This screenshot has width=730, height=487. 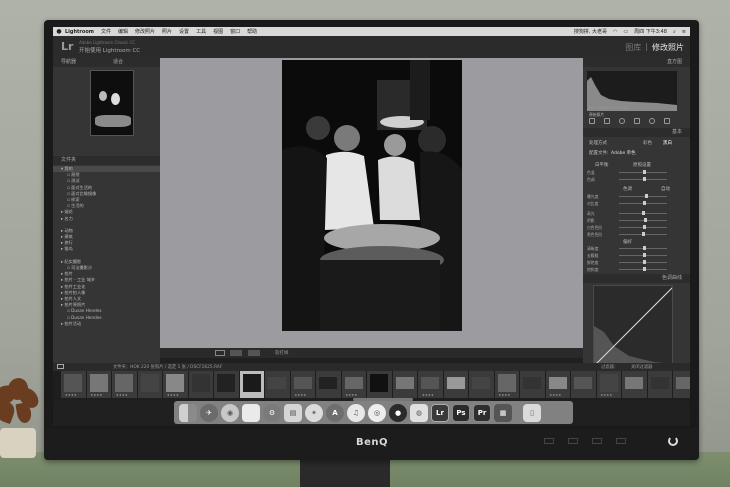 I want to click on monitor-buttons, so click(x=585, y=441).